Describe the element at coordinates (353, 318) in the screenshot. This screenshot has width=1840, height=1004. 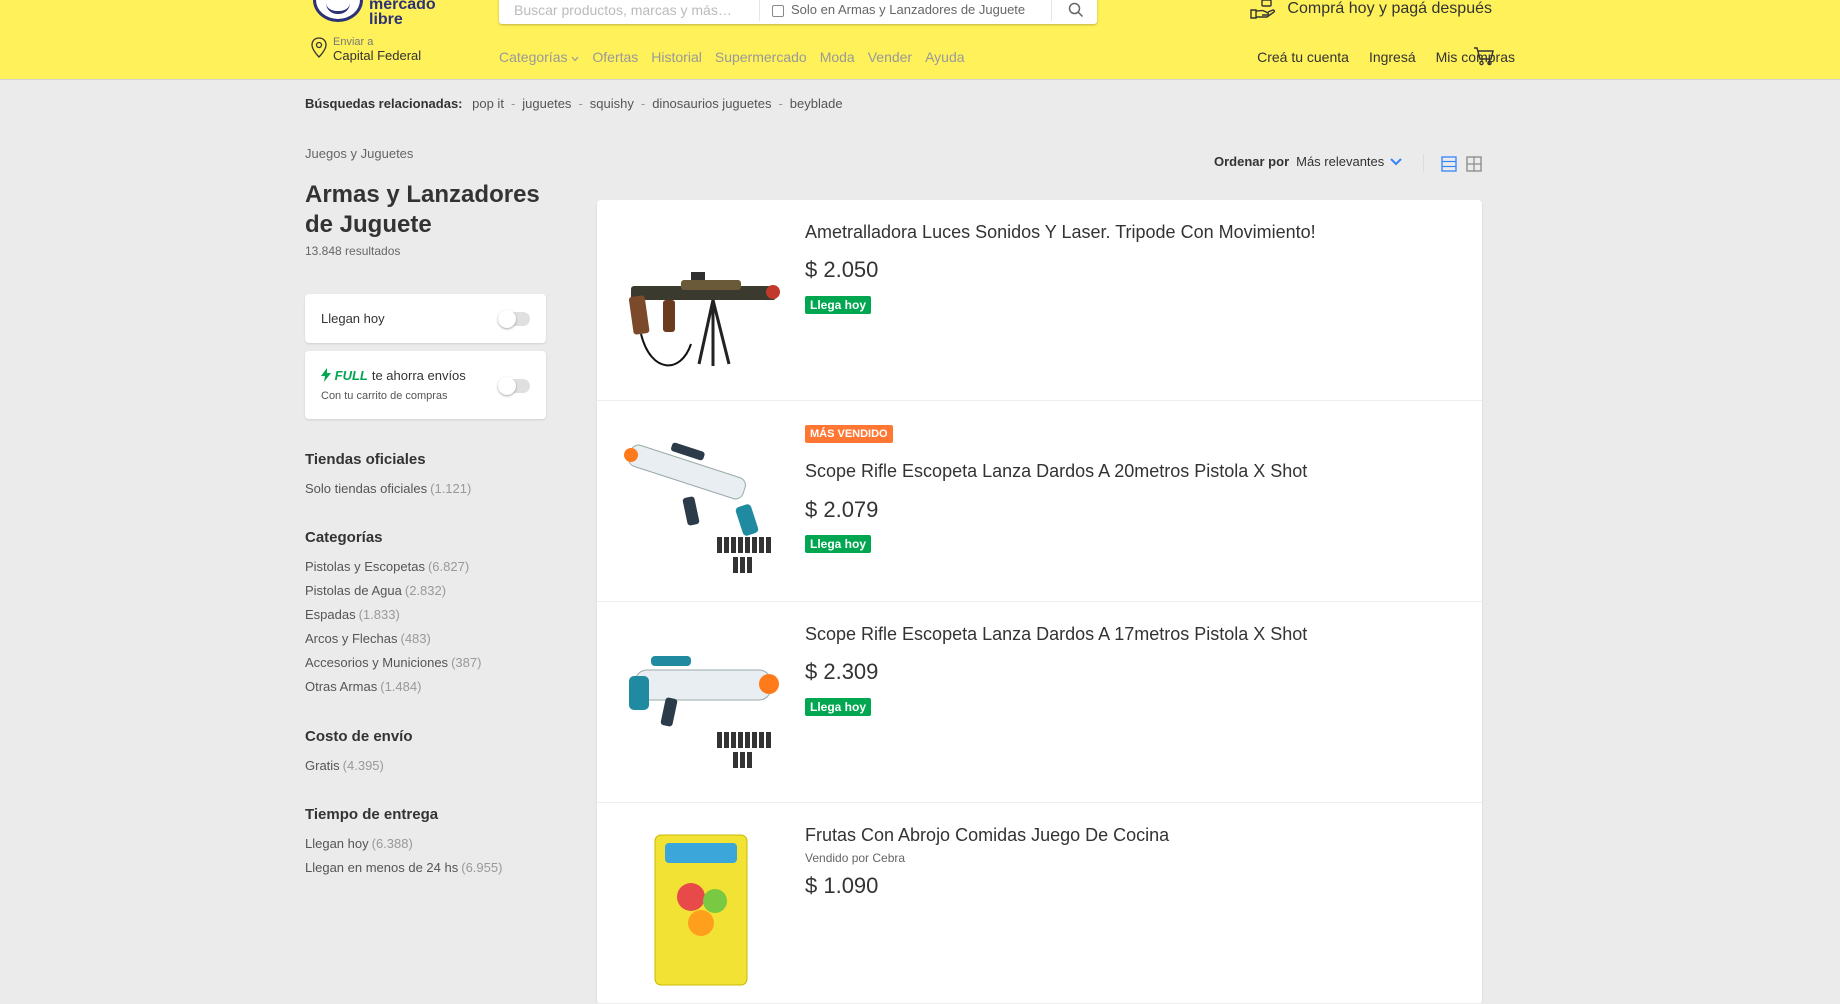
I see `arrive-today-label: Llegan hoy` at that location.